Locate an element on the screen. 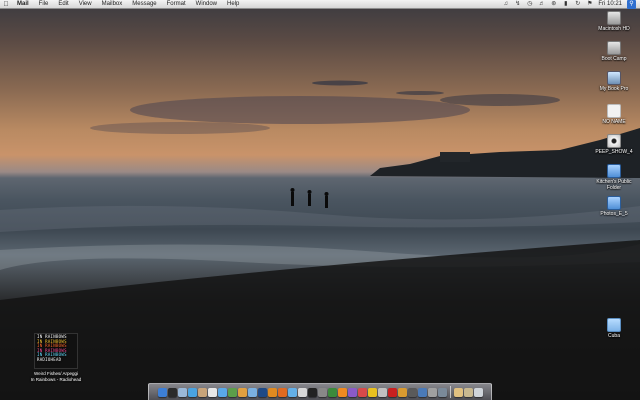 Image resolution: width=640 pixels, height=400 pixels. battery-icon: ▮ is located at coordinates (565, 4).